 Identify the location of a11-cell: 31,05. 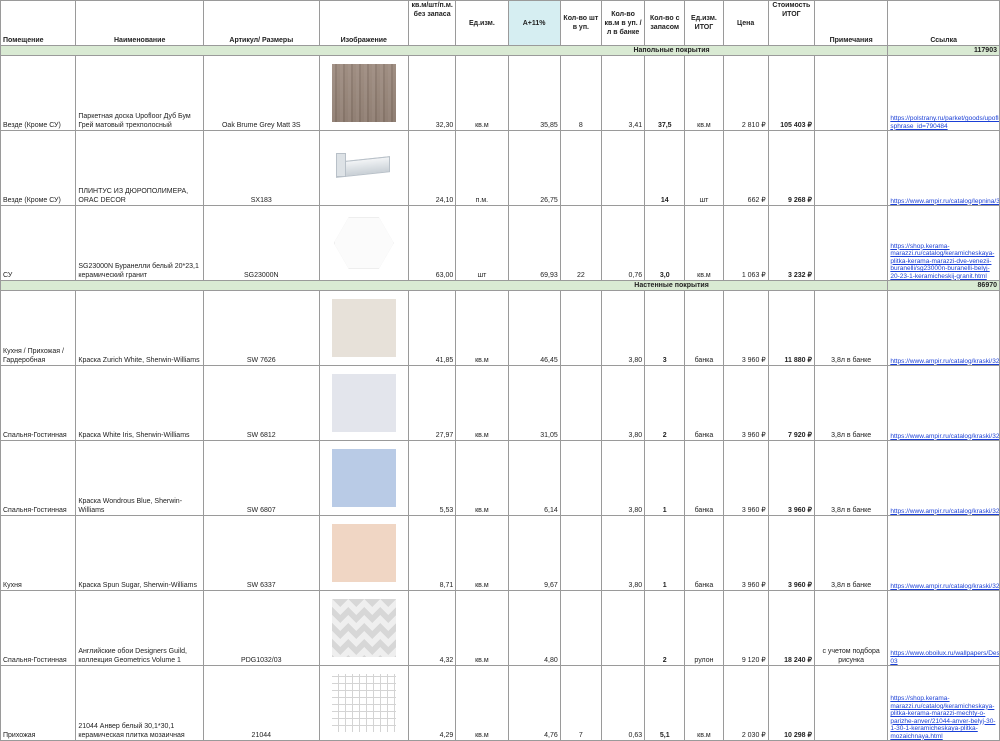
(534, 403).